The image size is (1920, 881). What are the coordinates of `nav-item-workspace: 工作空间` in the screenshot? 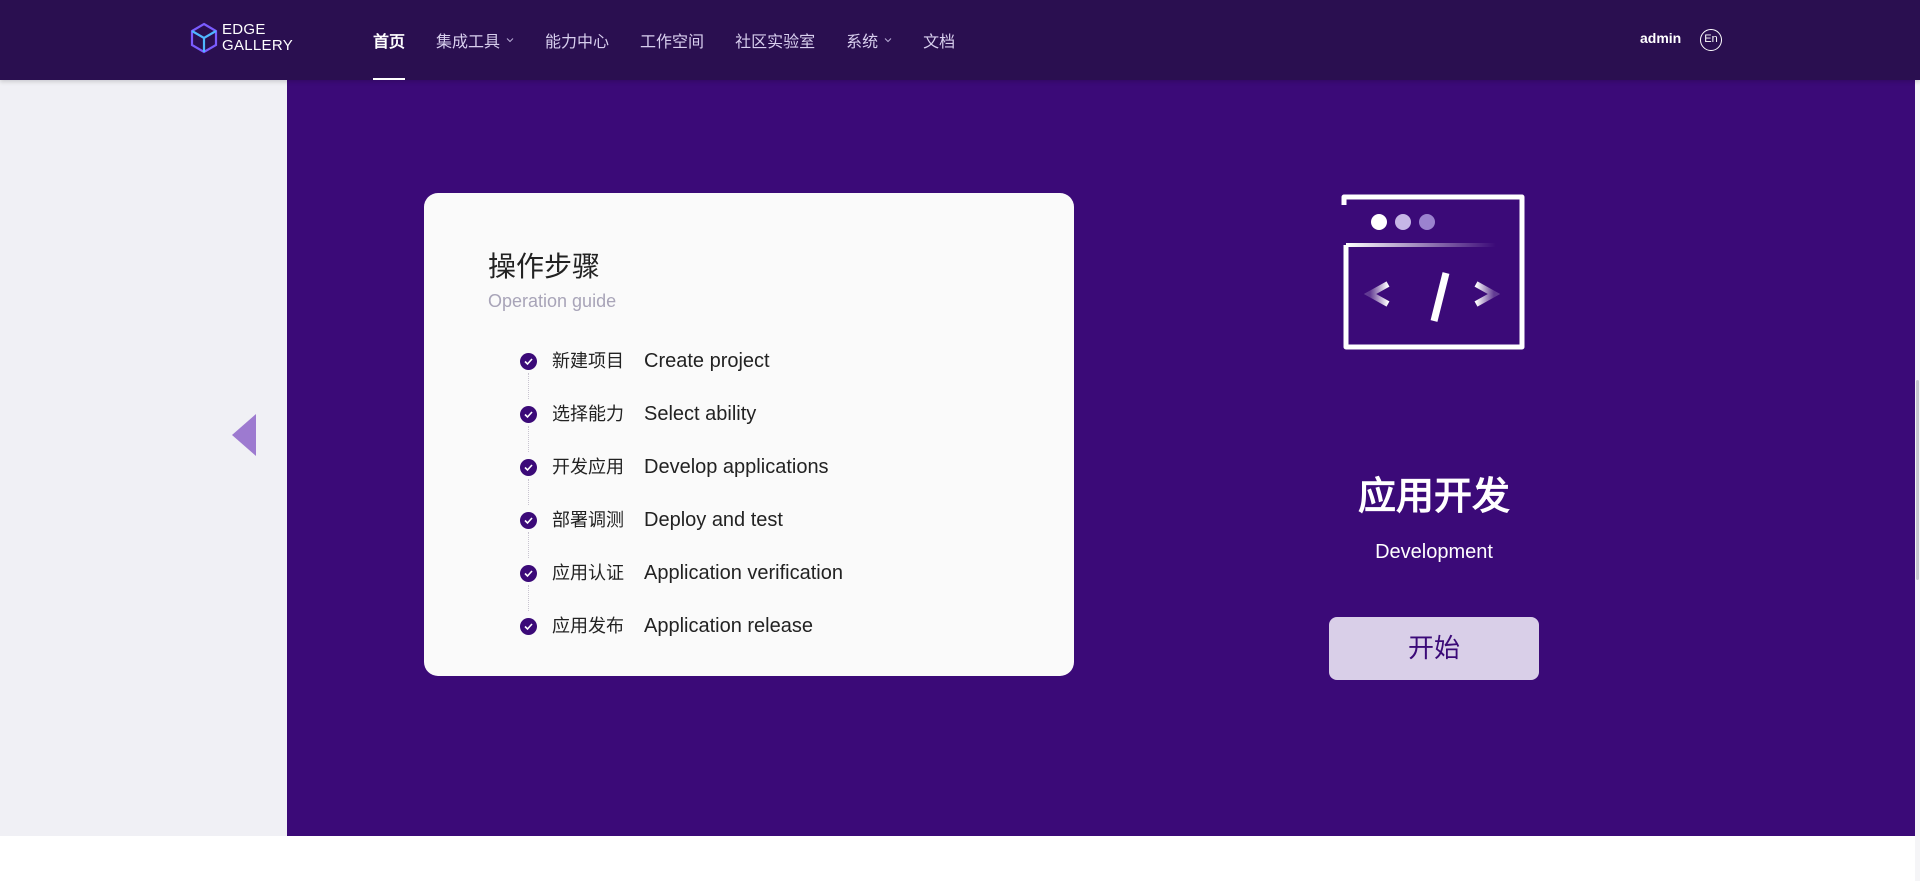 It's located at (672, 40).